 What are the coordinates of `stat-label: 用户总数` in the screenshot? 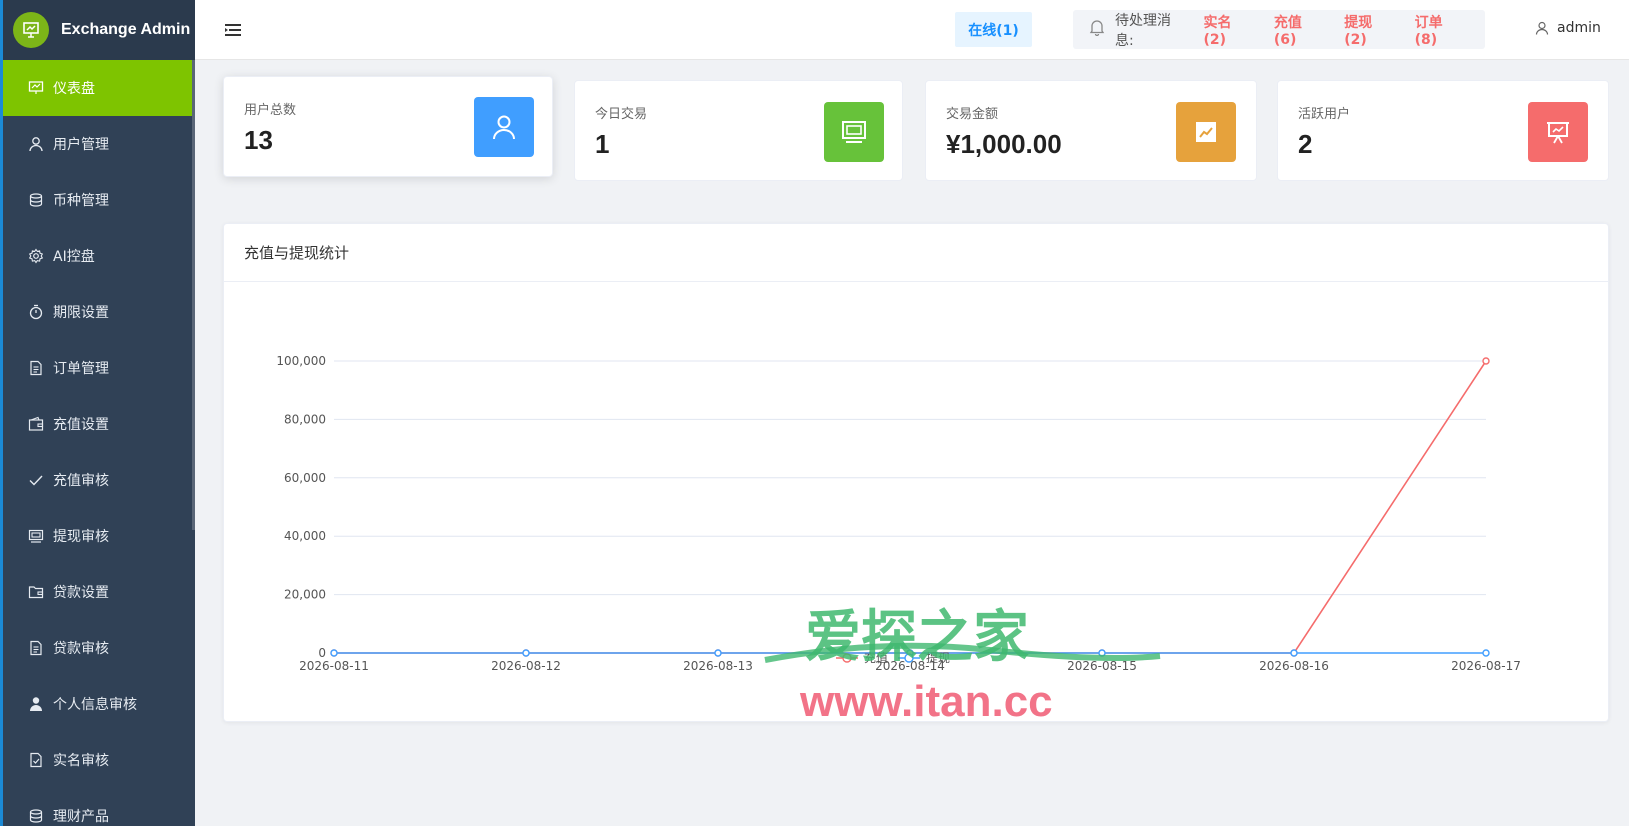 It's located at (270, 110).